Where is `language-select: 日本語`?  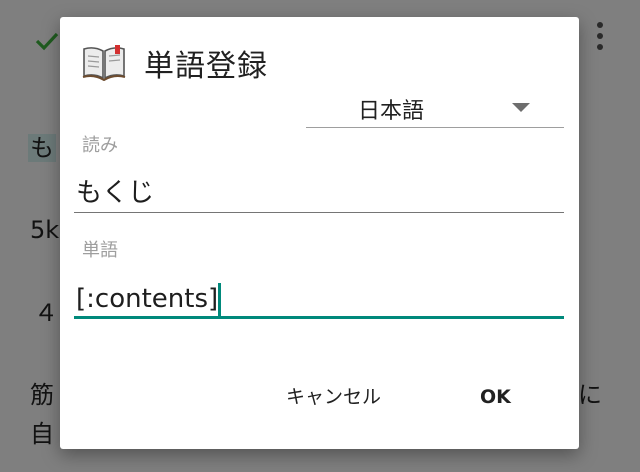
language-select: 日本語 is located at coordinates (435, 109).